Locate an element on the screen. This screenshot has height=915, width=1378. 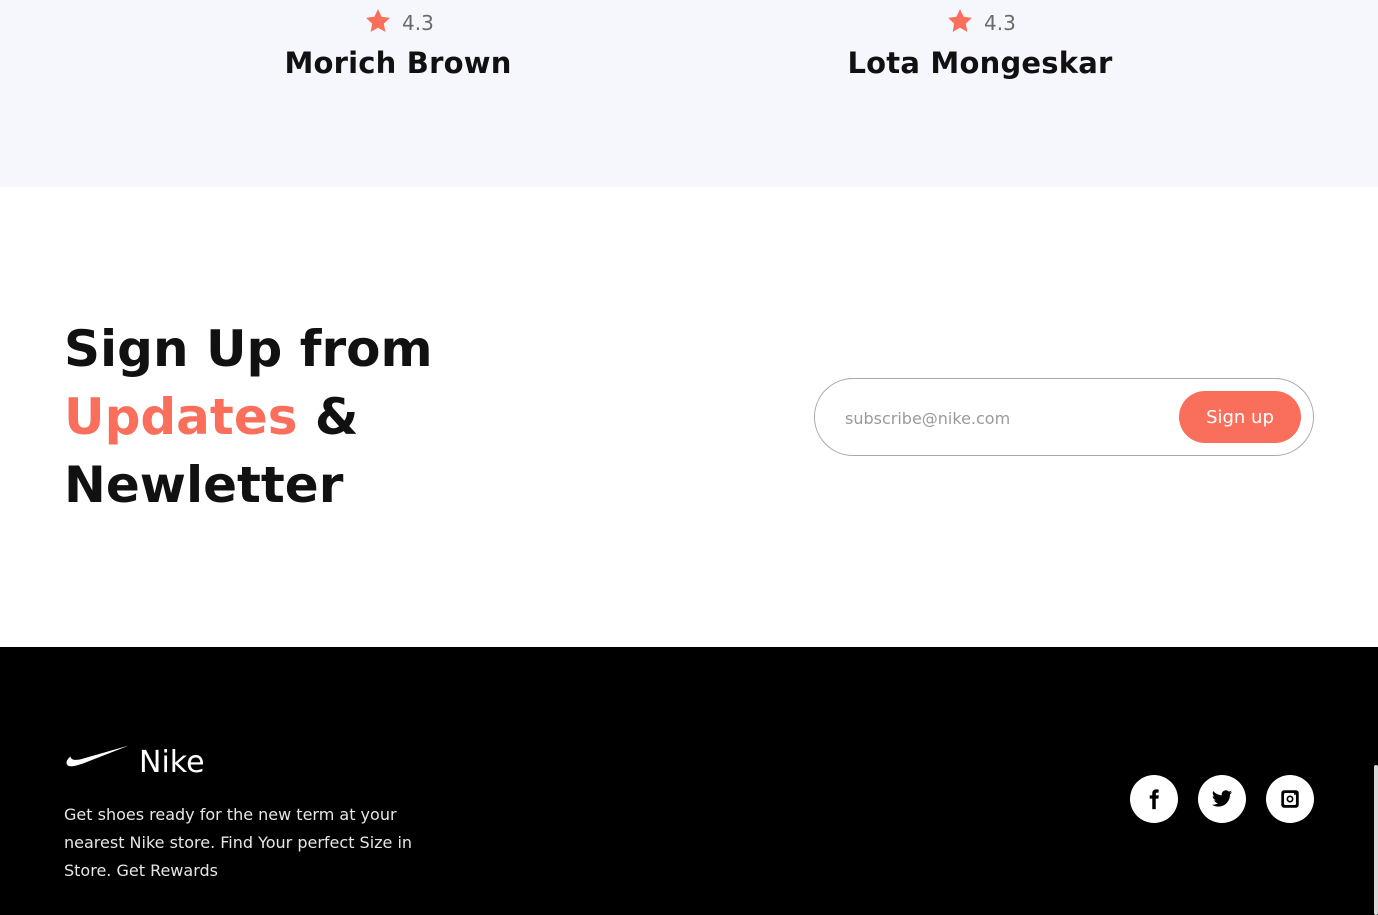
sign-up-button: Sign up is located at coordinates (1240, 417).